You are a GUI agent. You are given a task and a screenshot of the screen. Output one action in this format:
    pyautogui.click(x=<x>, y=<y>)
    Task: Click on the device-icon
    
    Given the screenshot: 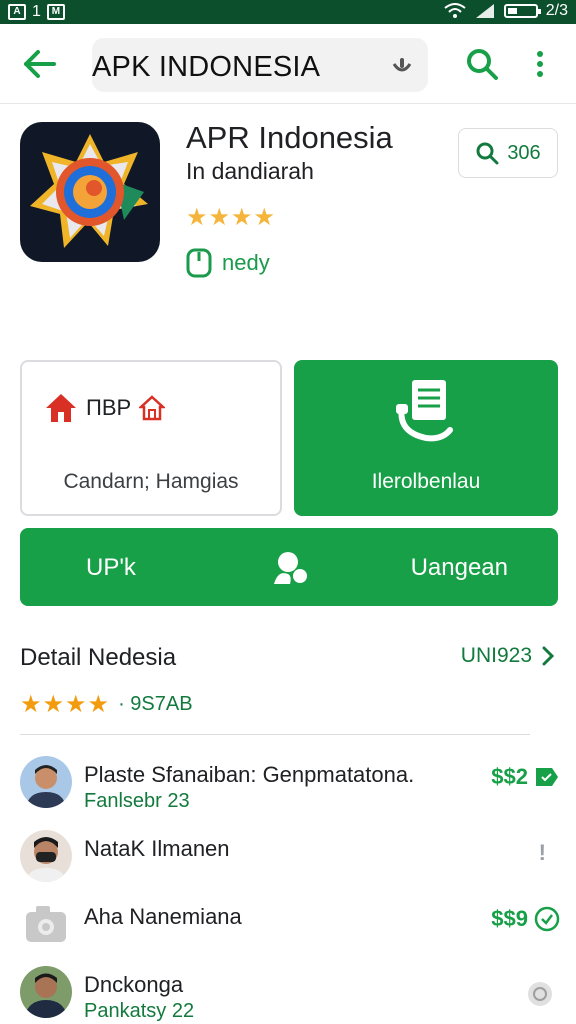 What is the action you would take?
    pyautogui.click(x=199, y=263)
    